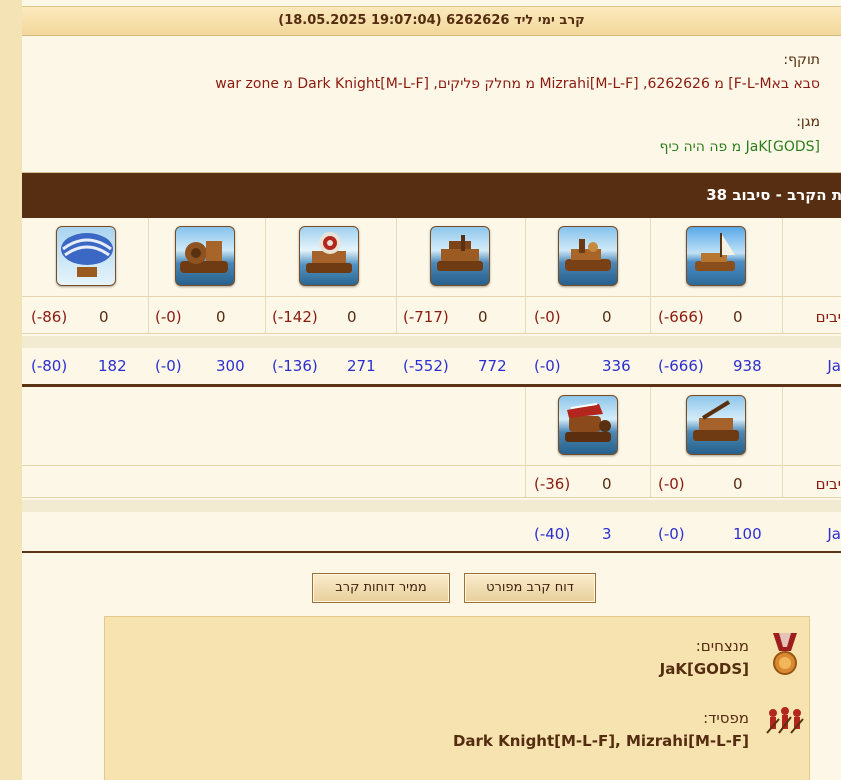  What do you see at coordinates (329, 256) in the screenshot?
I see `ship-icon-mortar` at bounding box center [329, 256].